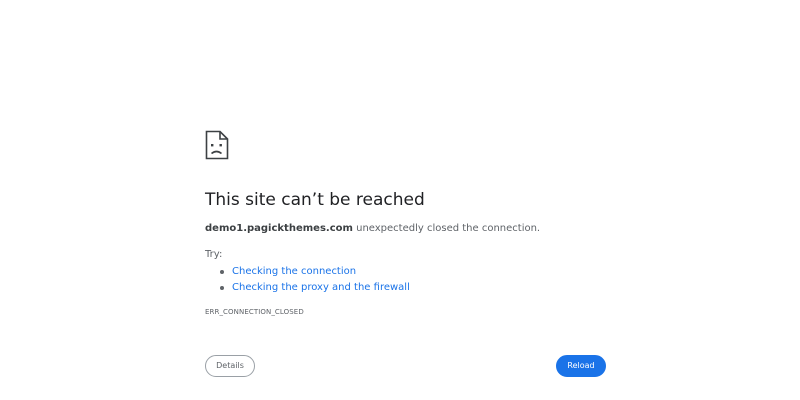 This screenshot has width=800, height=400. I want to click on suggestion-check-connection: Checking the connection, so click(307, 272).